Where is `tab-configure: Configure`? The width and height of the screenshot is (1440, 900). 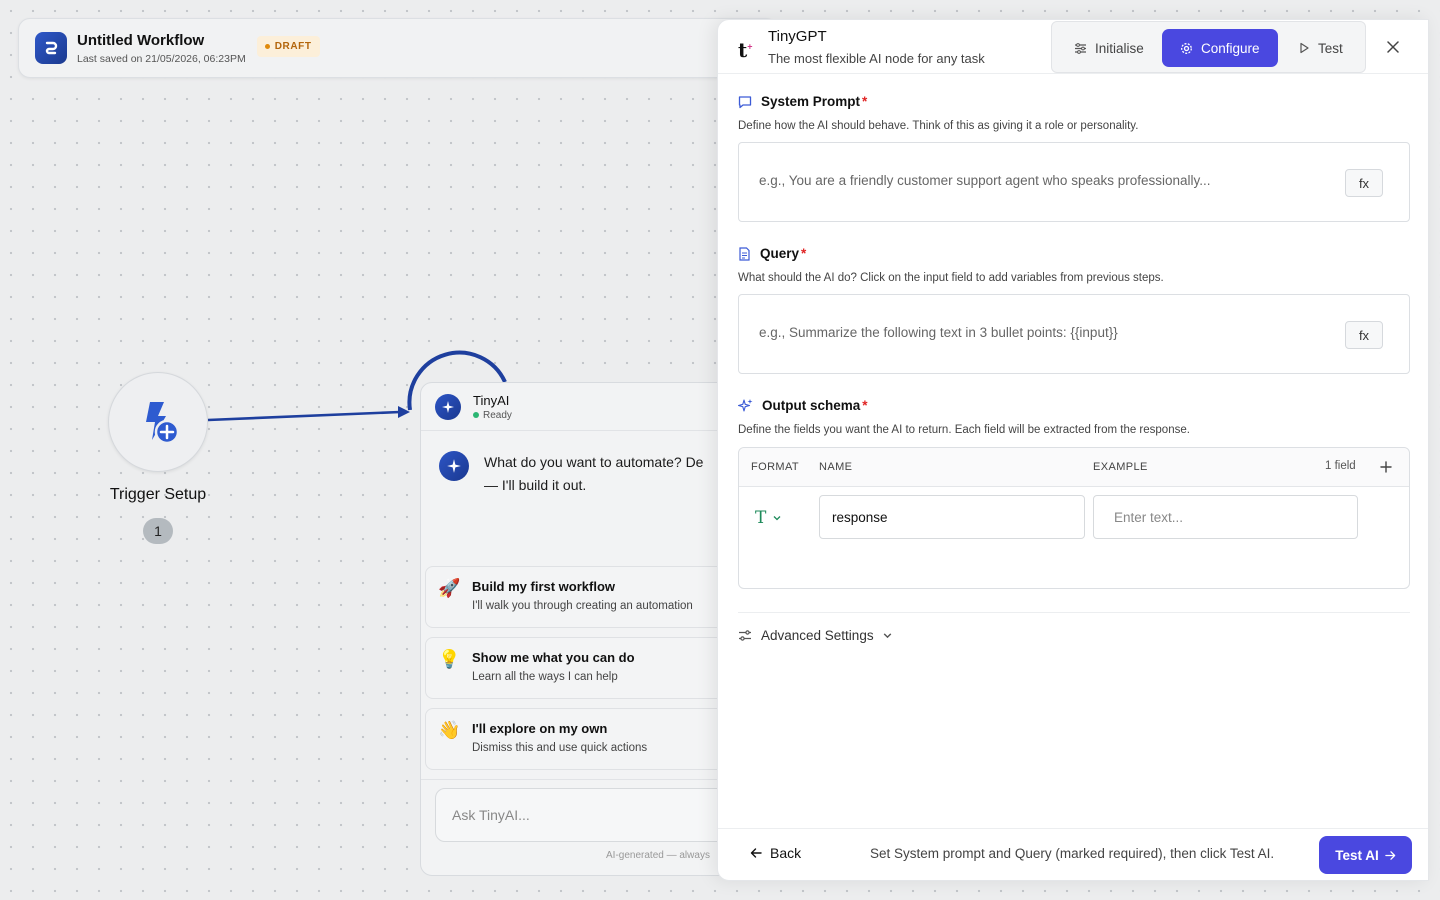 tab-configure: Configure is located at coordinates (1220, 48).